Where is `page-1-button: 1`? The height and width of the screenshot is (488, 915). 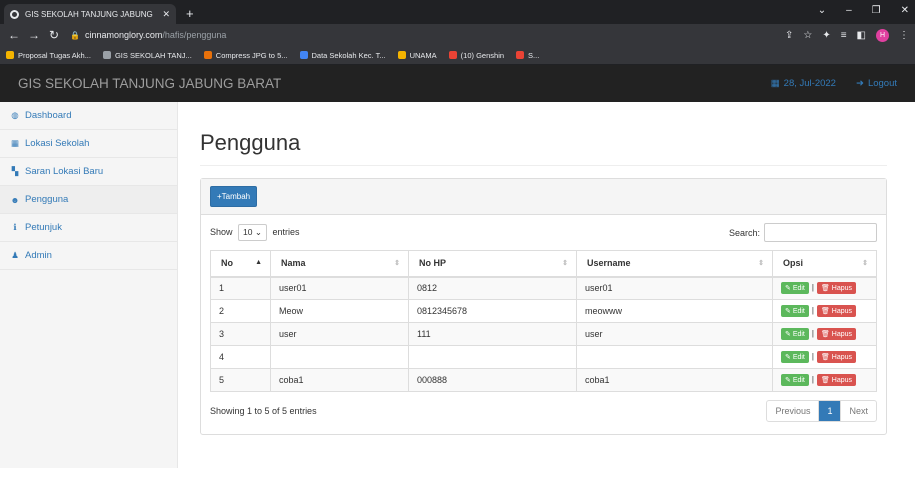 page-1-button: 1 is located at coordinates (830, 411).